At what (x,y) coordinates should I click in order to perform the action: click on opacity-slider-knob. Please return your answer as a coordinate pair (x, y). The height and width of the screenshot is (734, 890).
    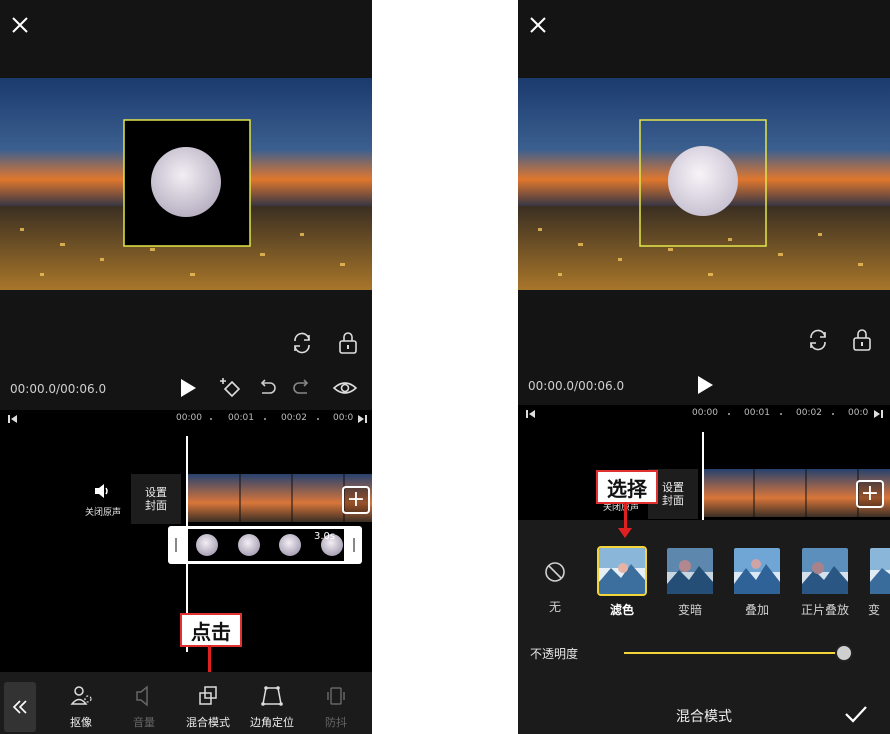
    Looking at the image, I should click on (844, 653).